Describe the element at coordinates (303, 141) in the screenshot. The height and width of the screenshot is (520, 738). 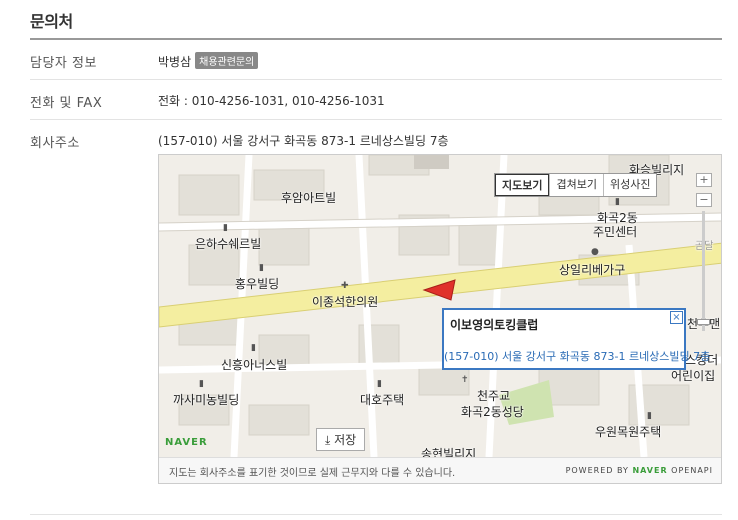
I see `address-value: (157-010) 서울 강서구 화곡동 873-1 르네상스빌딩 7층` at that location.